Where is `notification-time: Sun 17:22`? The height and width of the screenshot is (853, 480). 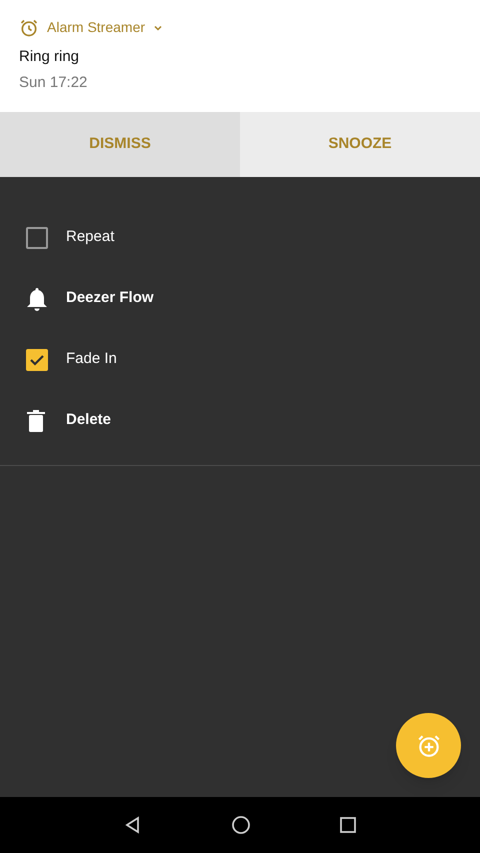 notification-time: Sun 17:22 is located at coordinates (53, 82).